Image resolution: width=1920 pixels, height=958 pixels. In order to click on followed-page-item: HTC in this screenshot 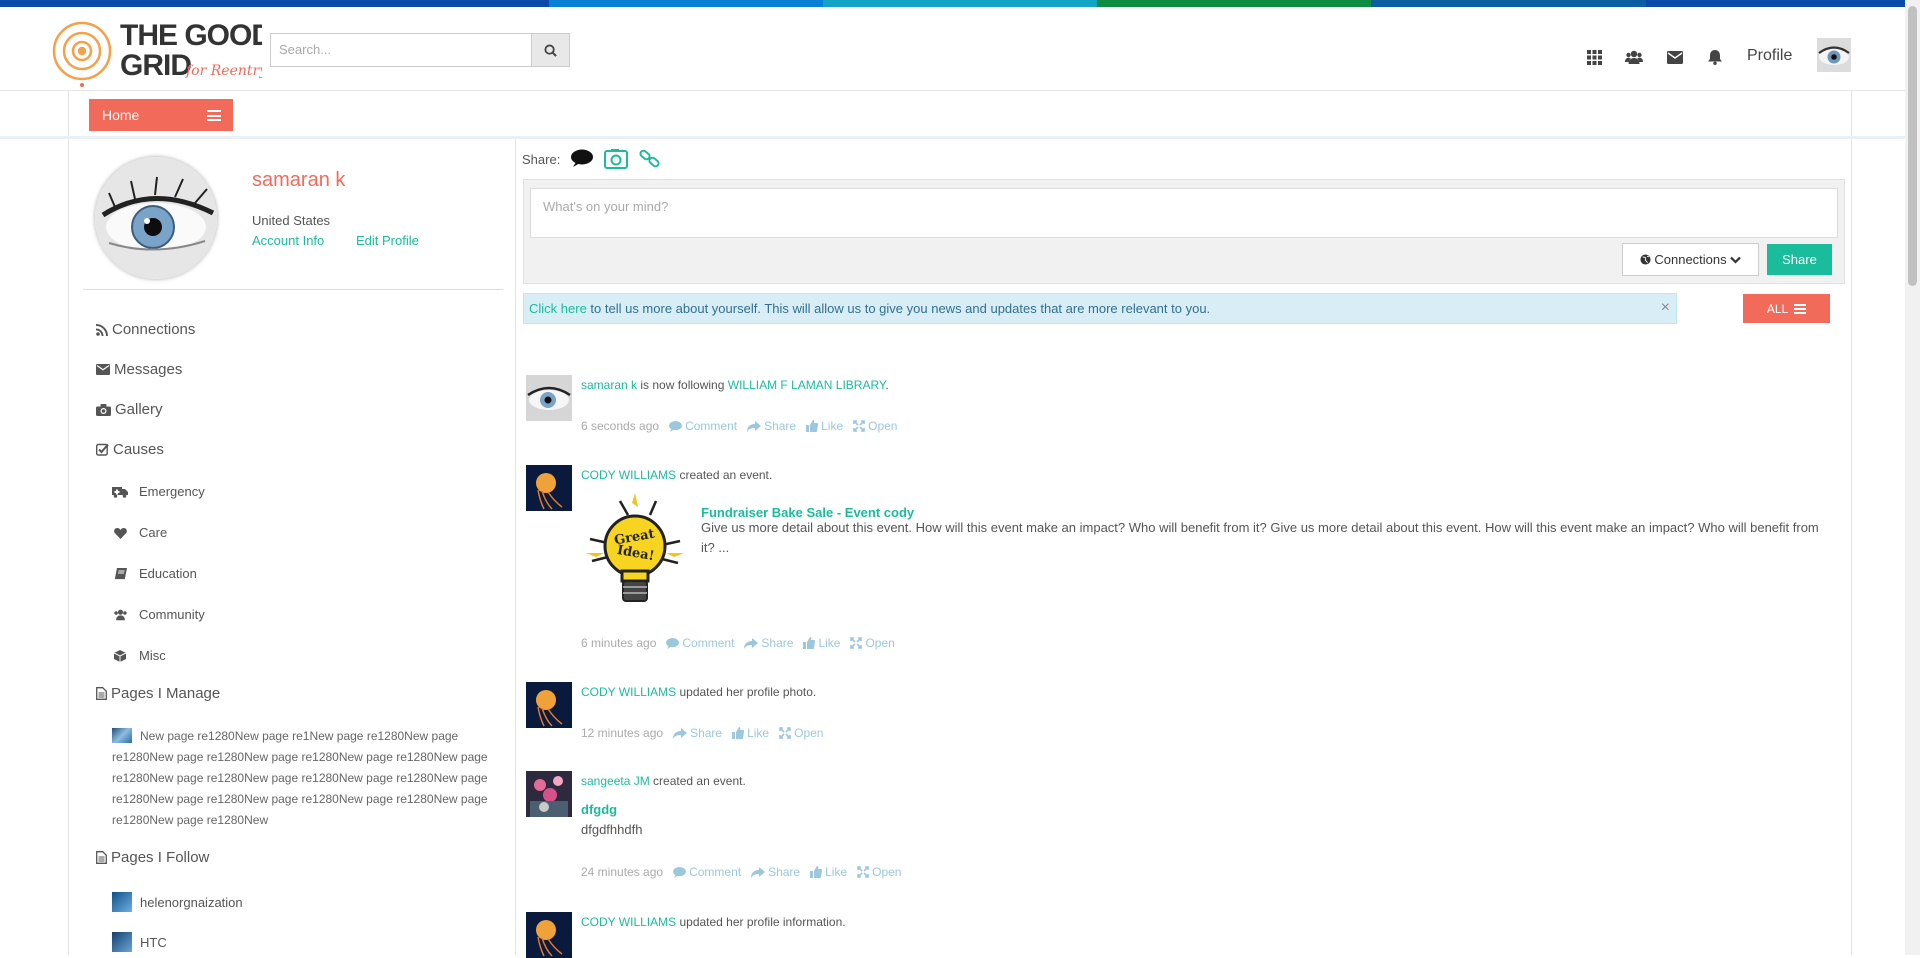, I will do `click(139, 942)`.